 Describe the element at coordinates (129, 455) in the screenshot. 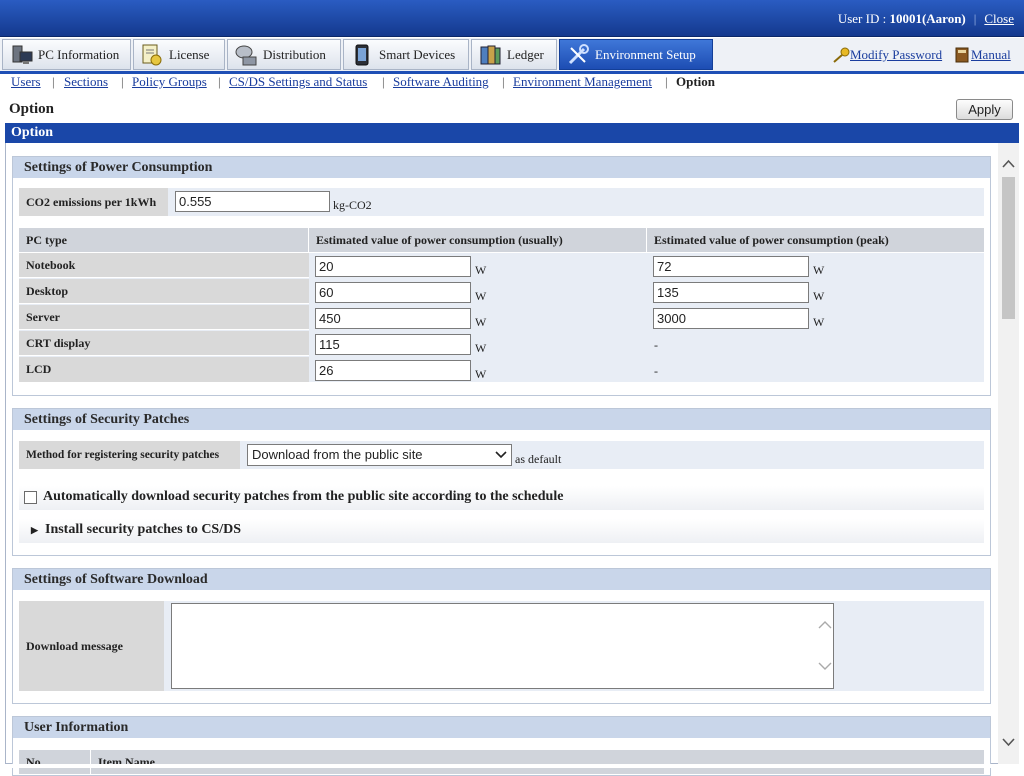

I see `method-label: Method for registering security patches` at that location.